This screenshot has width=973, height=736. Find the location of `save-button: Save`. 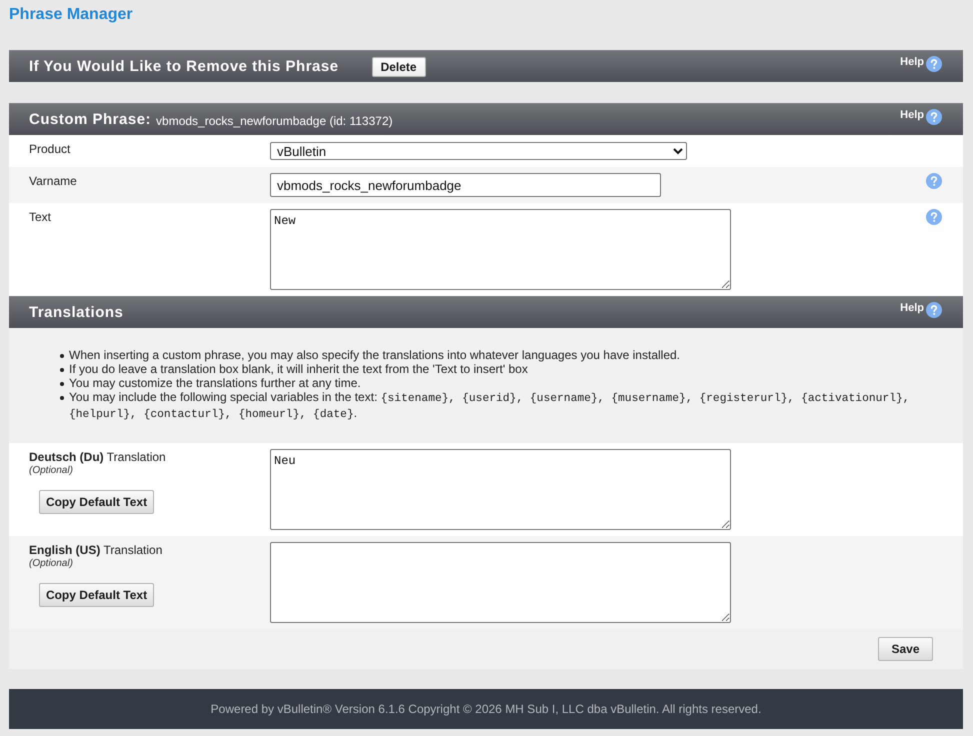

save-button: Save is located at coordinates (905, 649).